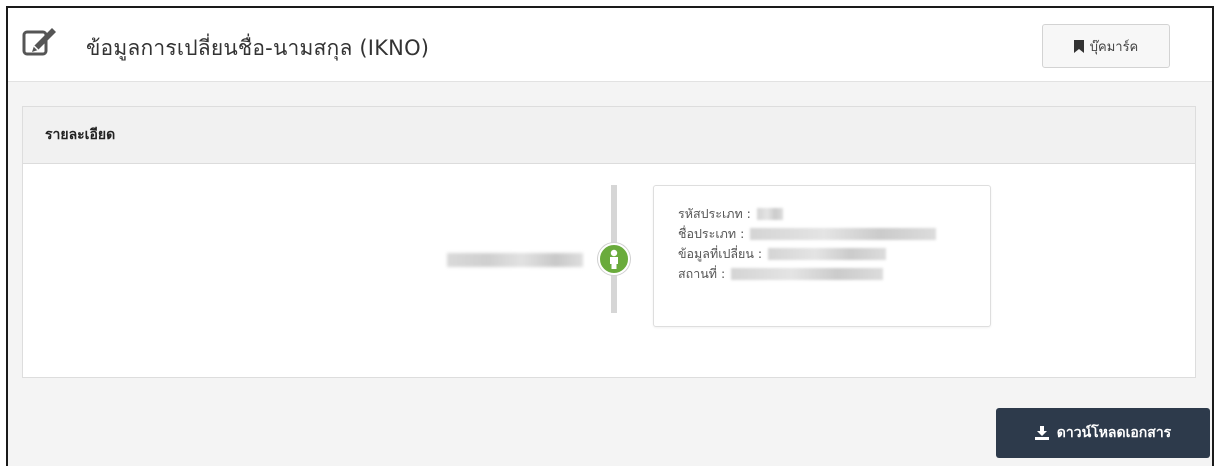 This screenshot has height=466, width=1221. I want to click on panel-heading: รายละเอียด, so click(609, 135).